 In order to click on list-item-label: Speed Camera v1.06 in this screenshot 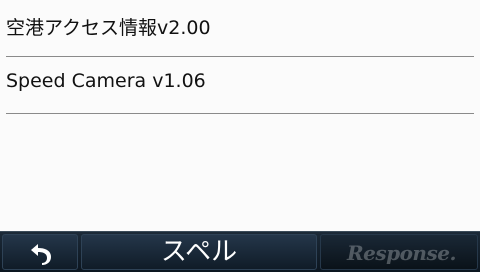, I will do `click(106, 81)`.